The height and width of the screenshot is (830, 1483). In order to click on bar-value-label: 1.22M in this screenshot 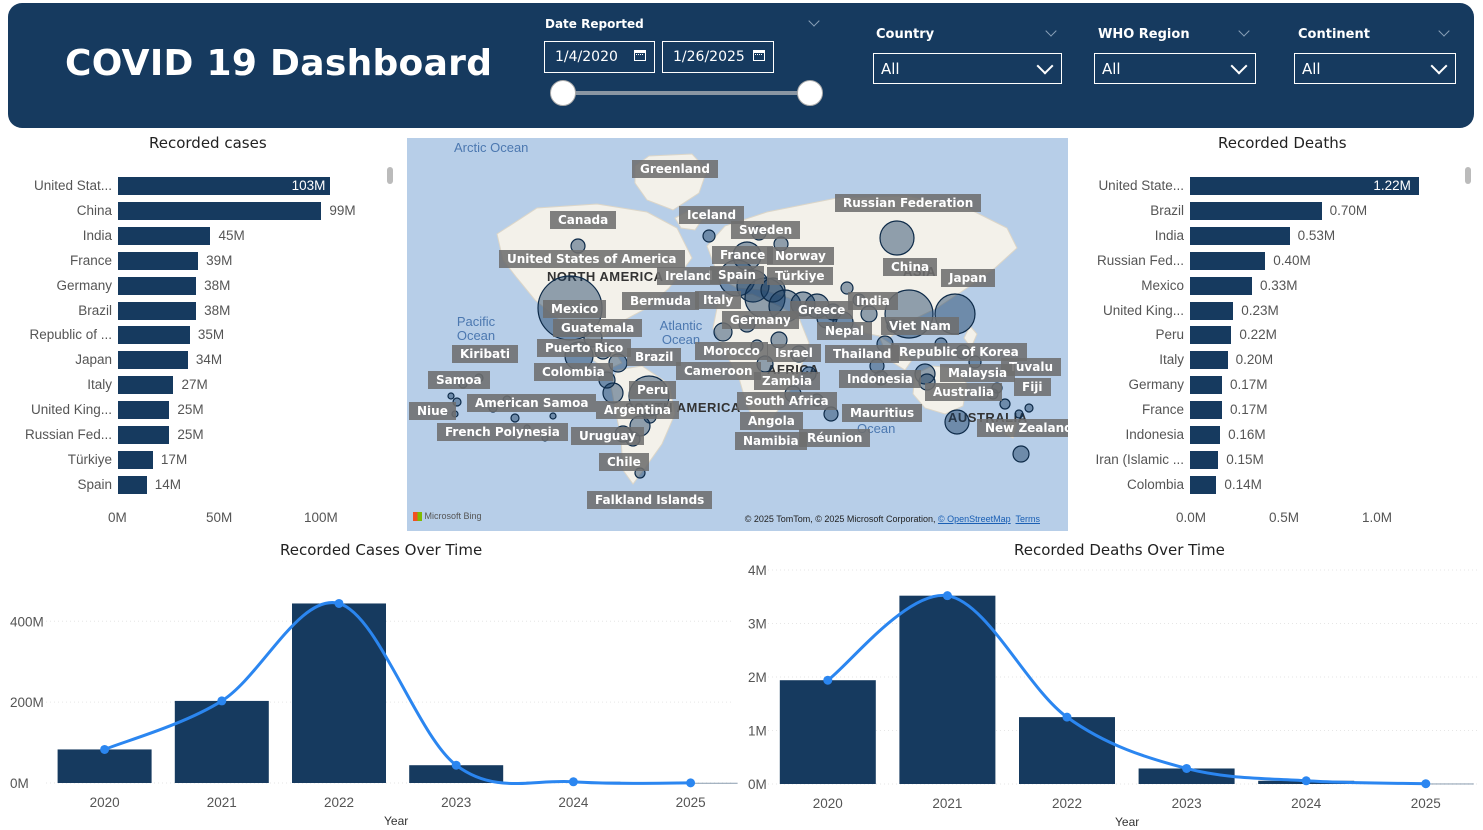, I will do `click(1392, 185)`.